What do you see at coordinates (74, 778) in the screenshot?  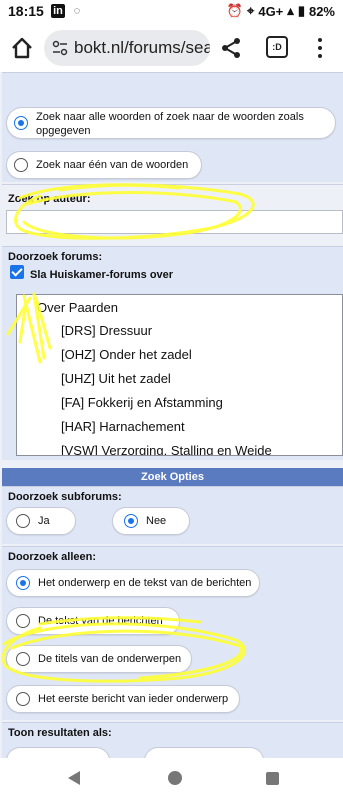 I see `back-icon` at bounding box center [74, 778].